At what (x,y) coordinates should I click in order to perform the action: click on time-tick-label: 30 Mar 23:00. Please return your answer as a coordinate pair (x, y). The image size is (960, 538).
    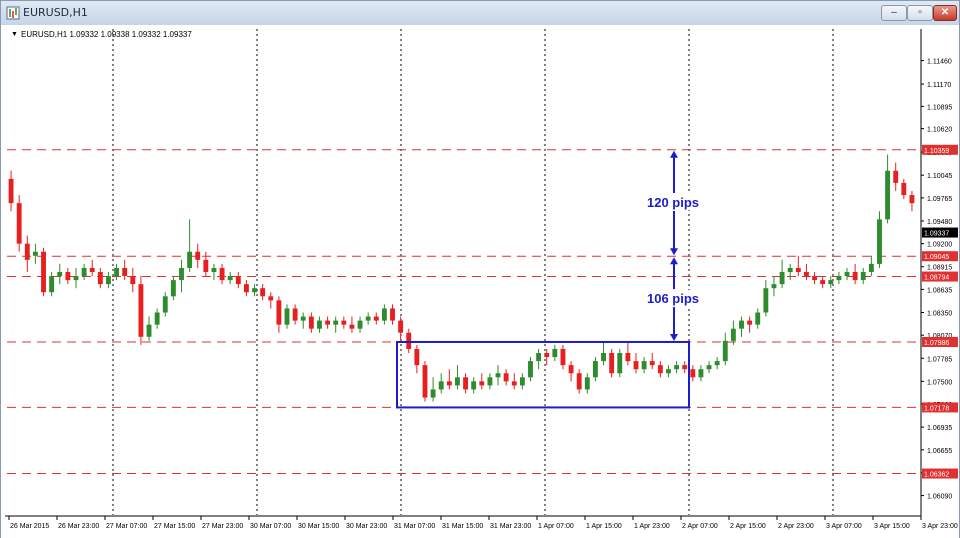
    Looking at the image, I should click on (366, 526).